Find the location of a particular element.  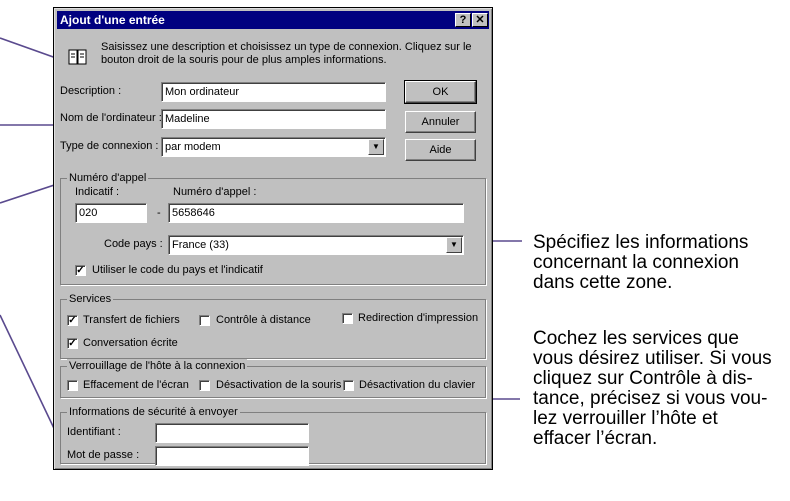

security-group-title: Informations de sécurité à envoyer is located at coordinates (153, 412).